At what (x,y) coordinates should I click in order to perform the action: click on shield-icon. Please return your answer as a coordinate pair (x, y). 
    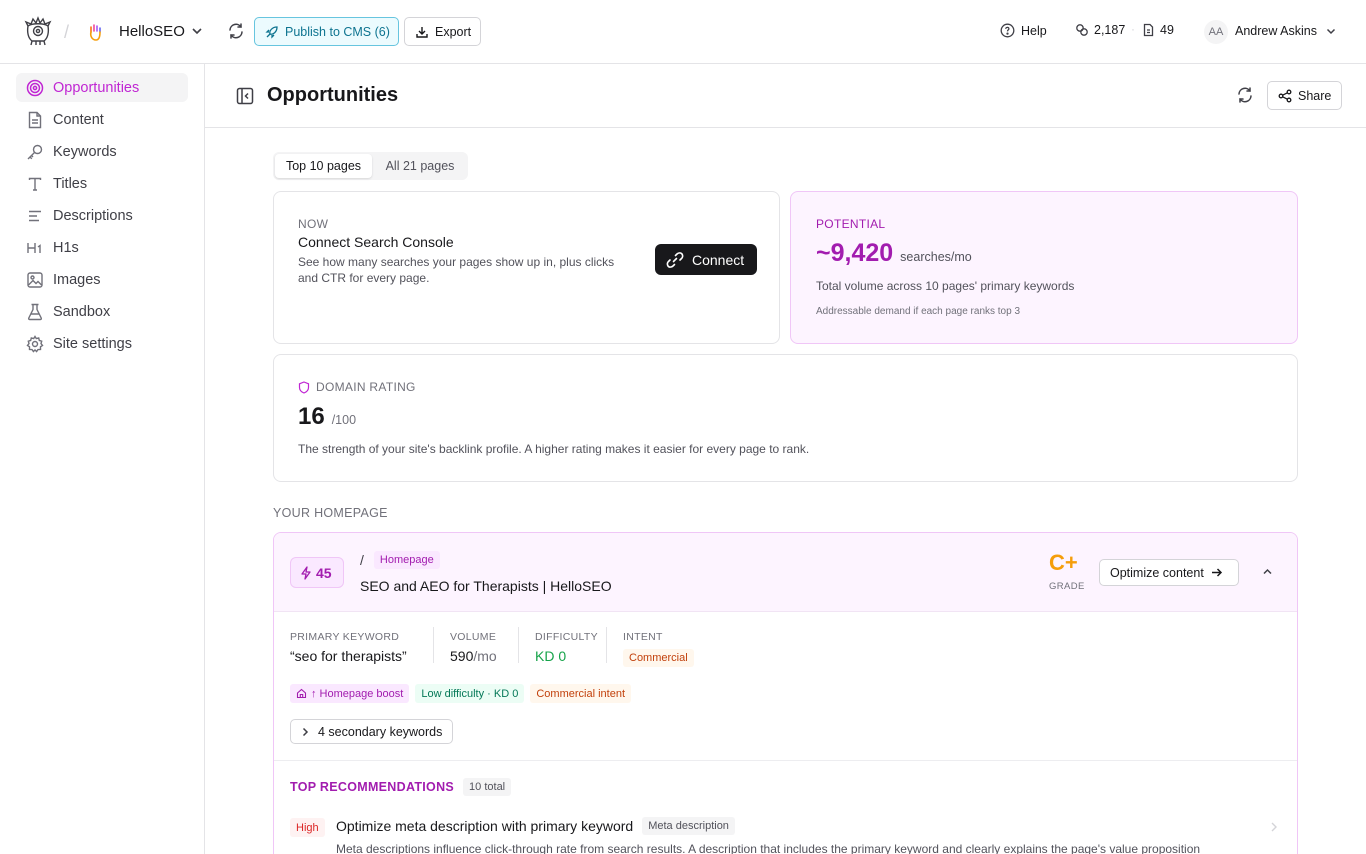
    Looking at the image, I should click on (304, 387).